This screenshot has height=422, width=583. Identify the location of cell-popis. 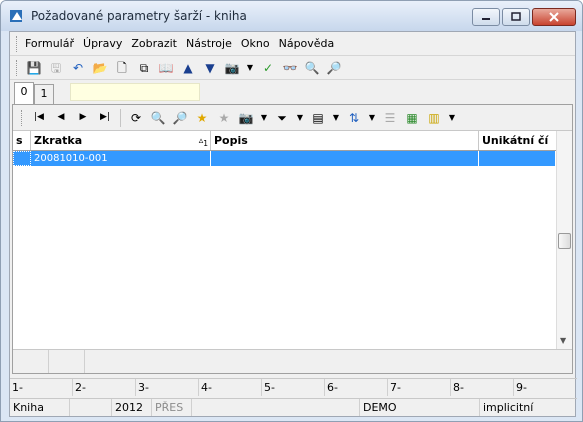
(345, 158).